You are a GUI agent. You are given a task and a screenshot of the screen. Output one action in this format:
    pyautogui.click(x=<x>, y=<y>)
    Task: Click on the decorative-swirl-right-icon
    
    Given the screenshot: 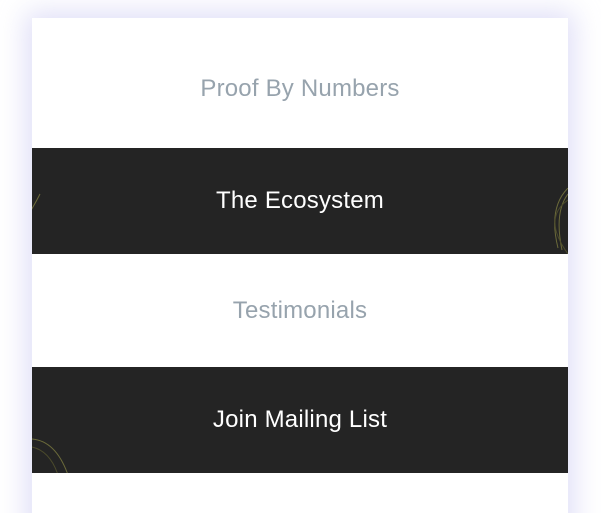 What is the action you would take?
    pyautogui.click(x=561, y=221)
    